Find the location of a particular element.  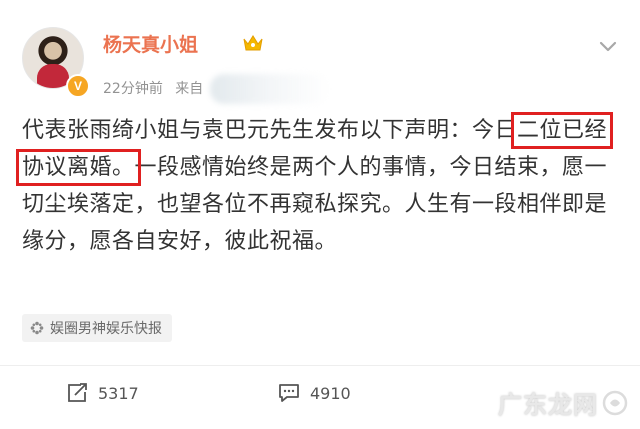

crown-icon is located at coordinates (253, 43).